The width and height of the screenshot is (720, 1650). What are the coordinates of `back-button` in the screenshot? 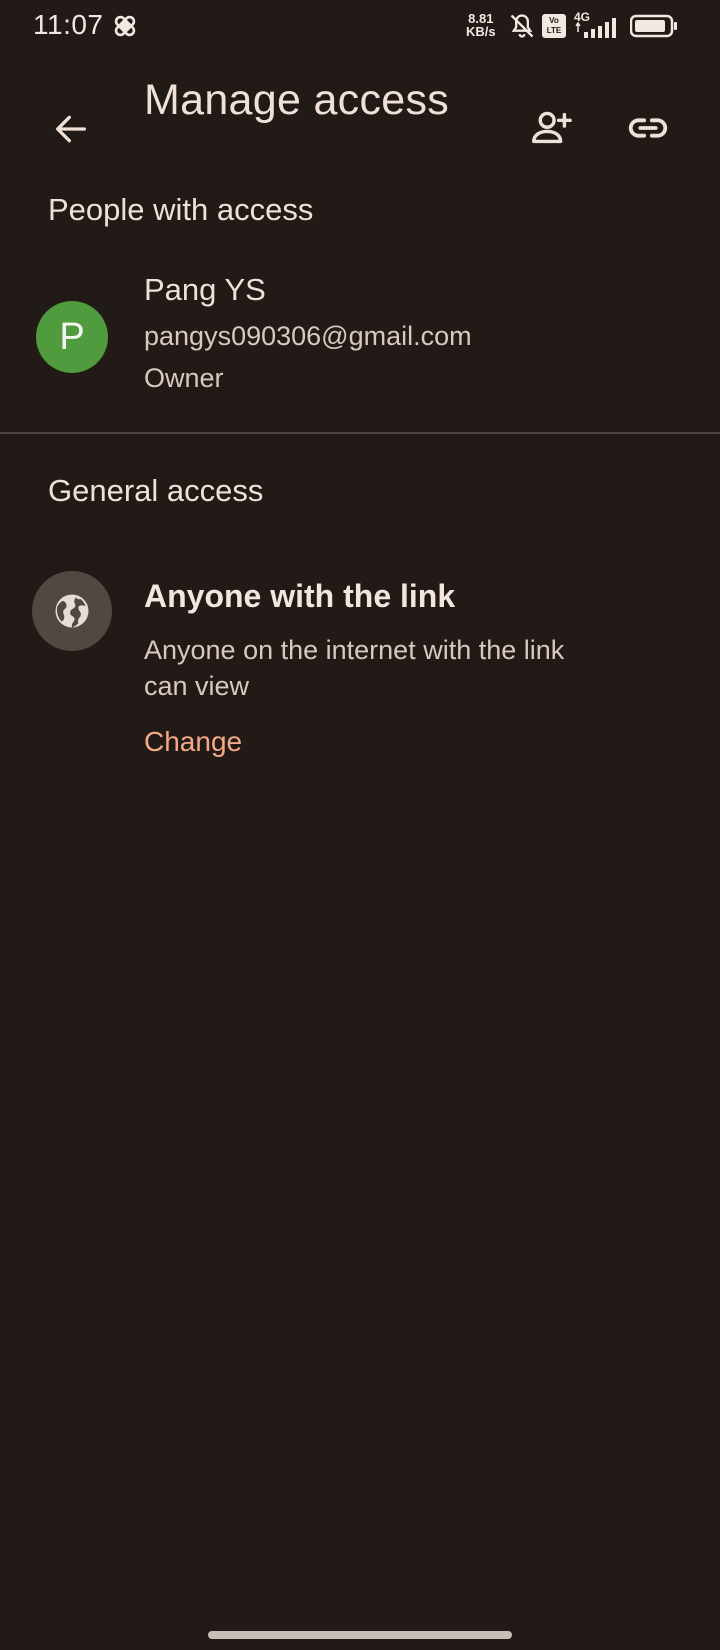 It's located at (71, 129).